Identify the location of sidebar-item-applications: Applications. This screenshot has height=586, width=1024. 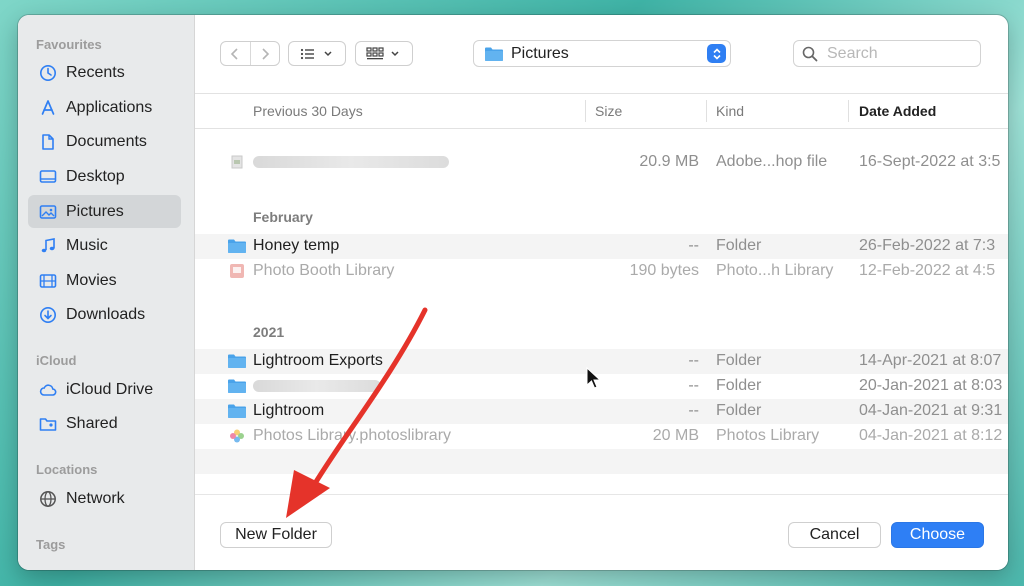
(104, 107).